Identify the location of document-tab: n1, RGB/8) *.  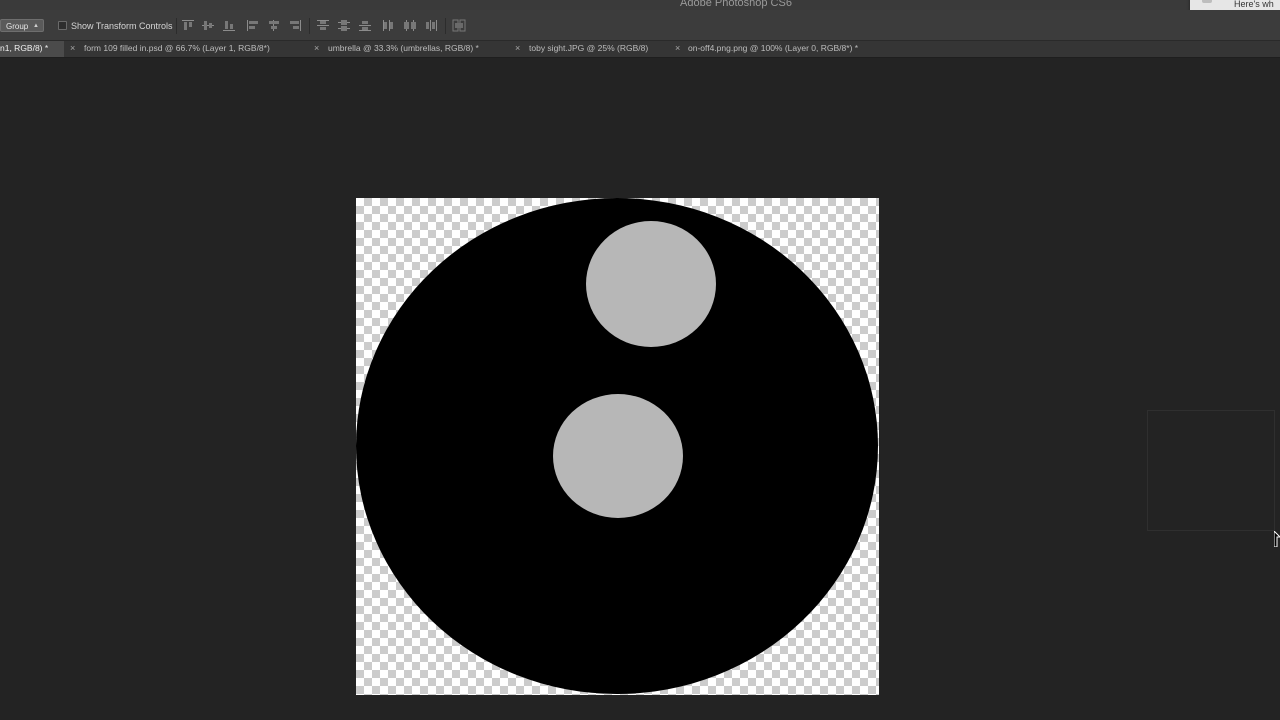
(32, 49).